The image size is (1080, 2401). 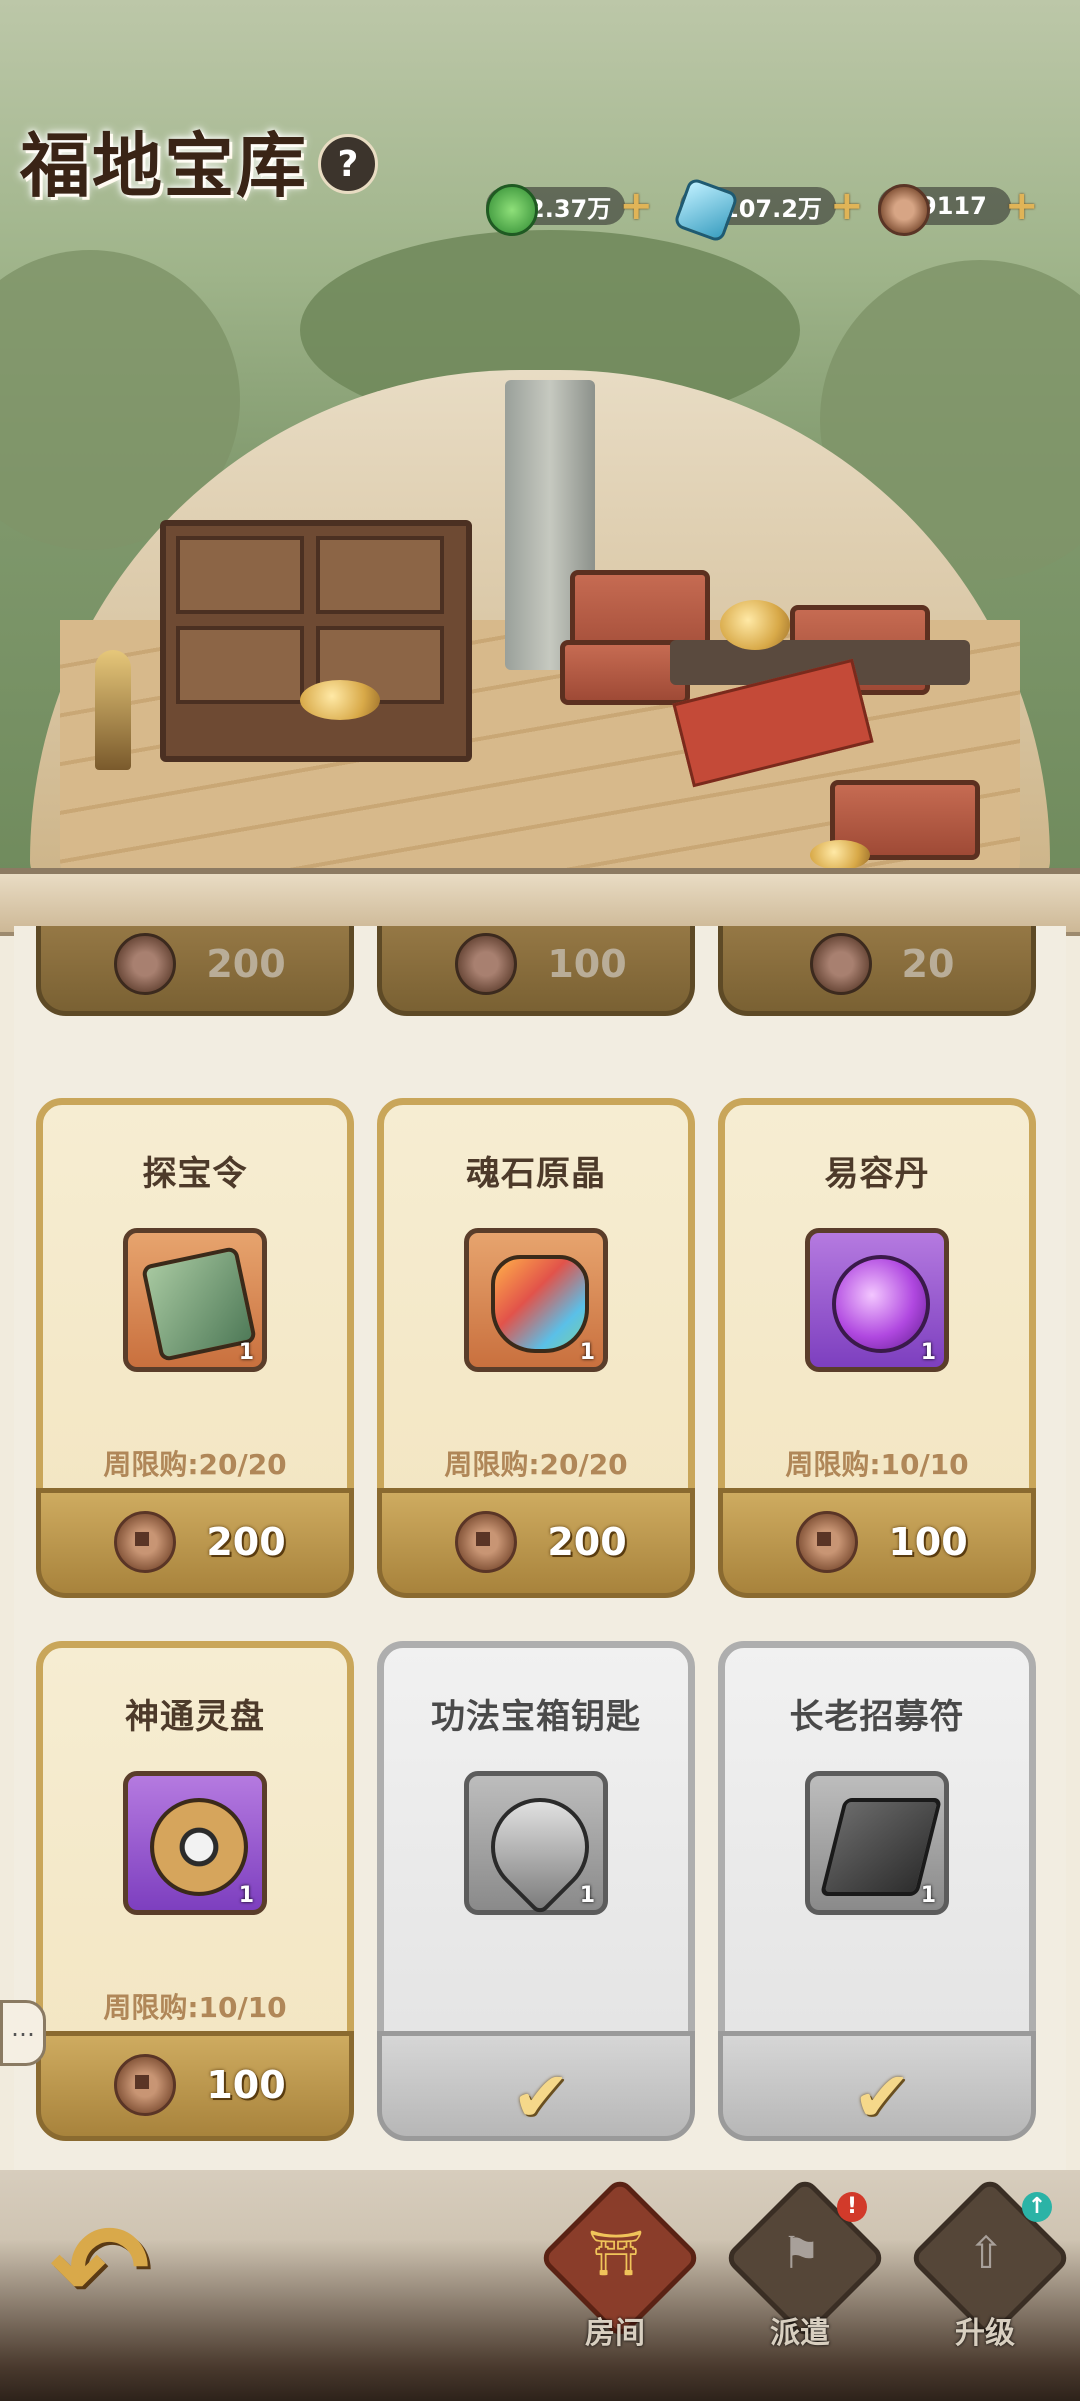 I want to click on resource-spirit-jade: 2.37万 +, so click(x=569, y=209).